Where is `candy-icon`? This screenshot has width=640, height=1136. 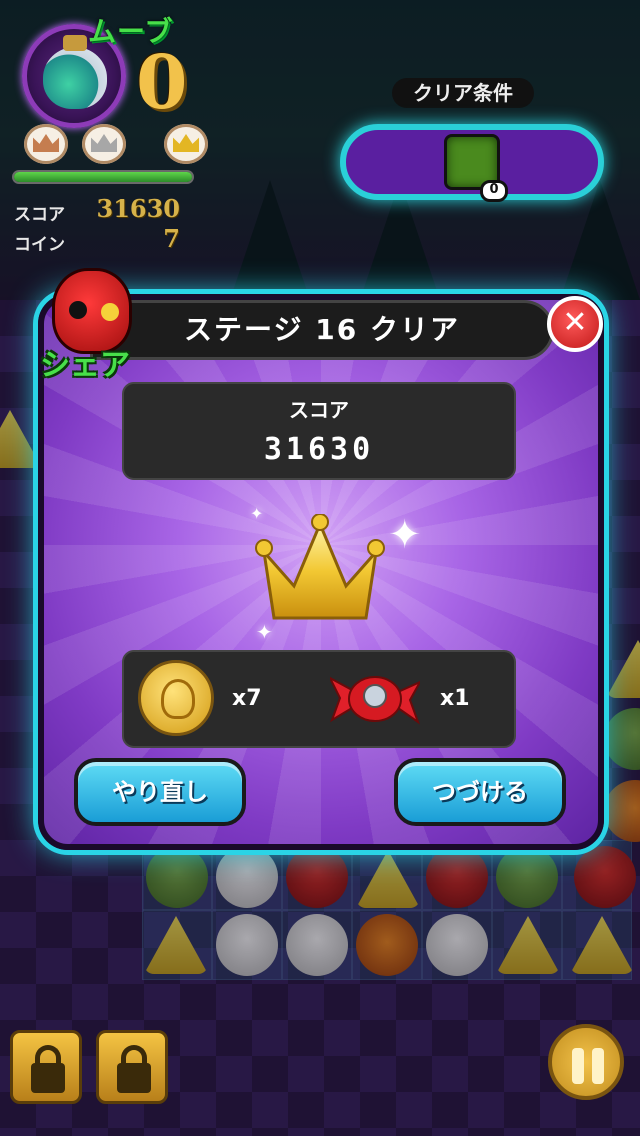
candy-icon is located at coordinates (375, 700).